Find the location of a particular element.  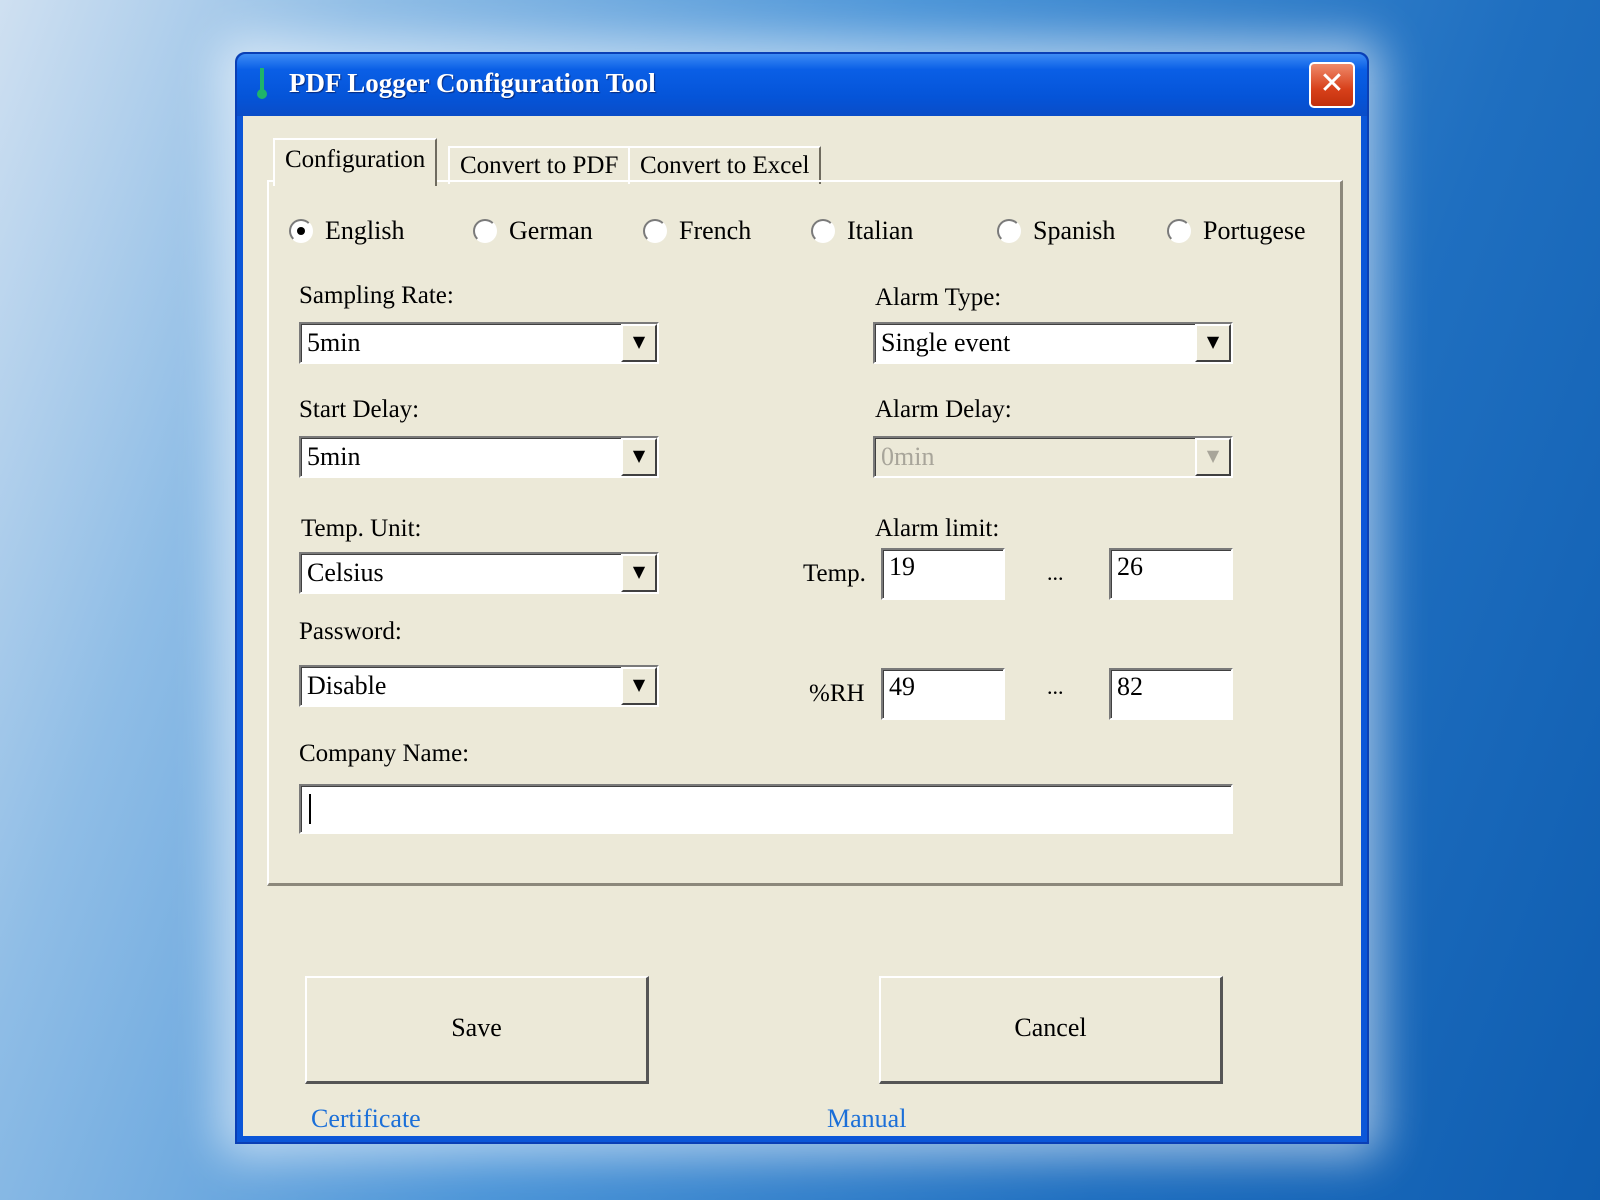

title-bar: PDF Logger Configuration Tool ✕ is located at coordinates (802, 85).